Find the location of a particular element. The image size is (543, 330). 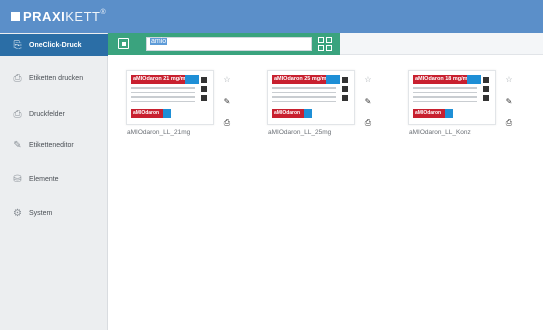

search-toolbar: amio is located at coordinates (224, 44).